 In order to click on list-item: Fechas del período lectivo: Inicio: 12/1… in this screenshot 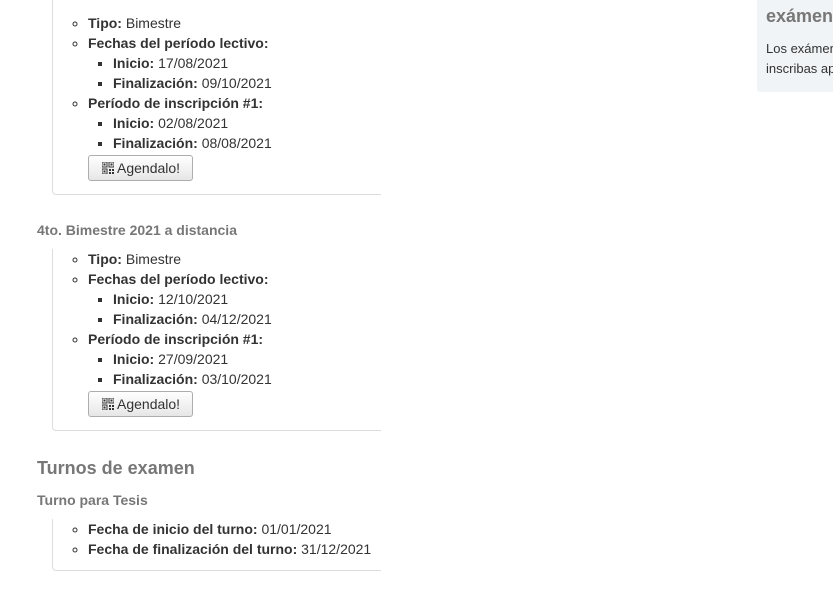, I will do `click(234, 299)`.